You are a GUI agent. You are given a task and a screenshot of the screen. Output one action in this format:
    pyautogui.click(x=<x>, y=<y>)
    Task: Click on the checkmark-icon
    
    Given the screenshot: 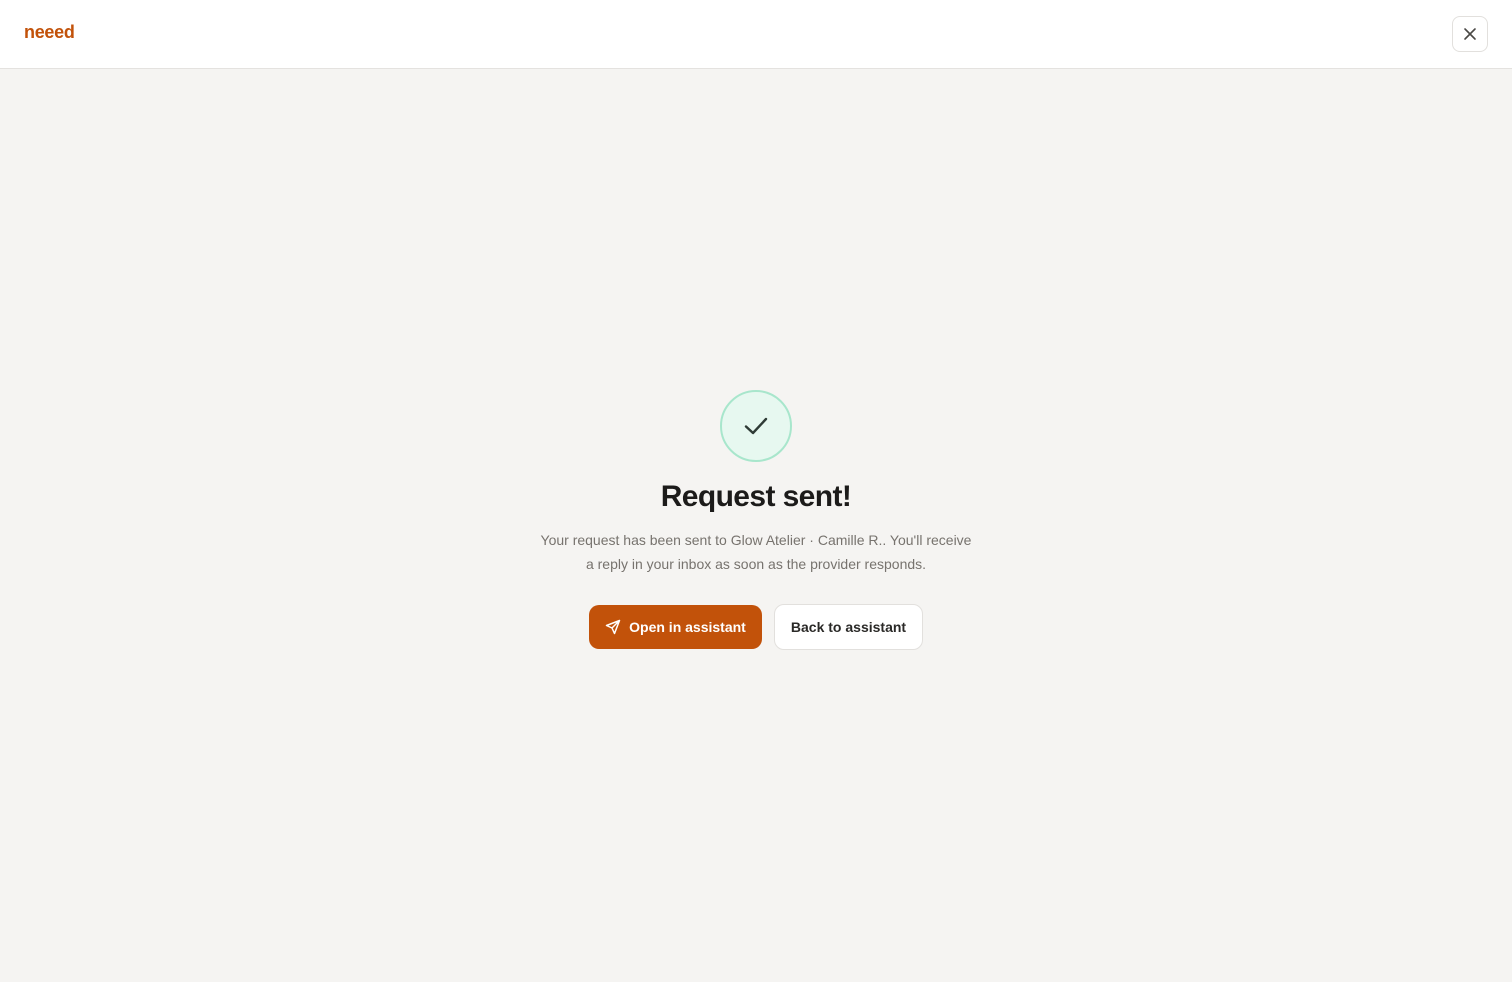 What is the action you would take?
    pyautogui.click(x=756, y=426)
    